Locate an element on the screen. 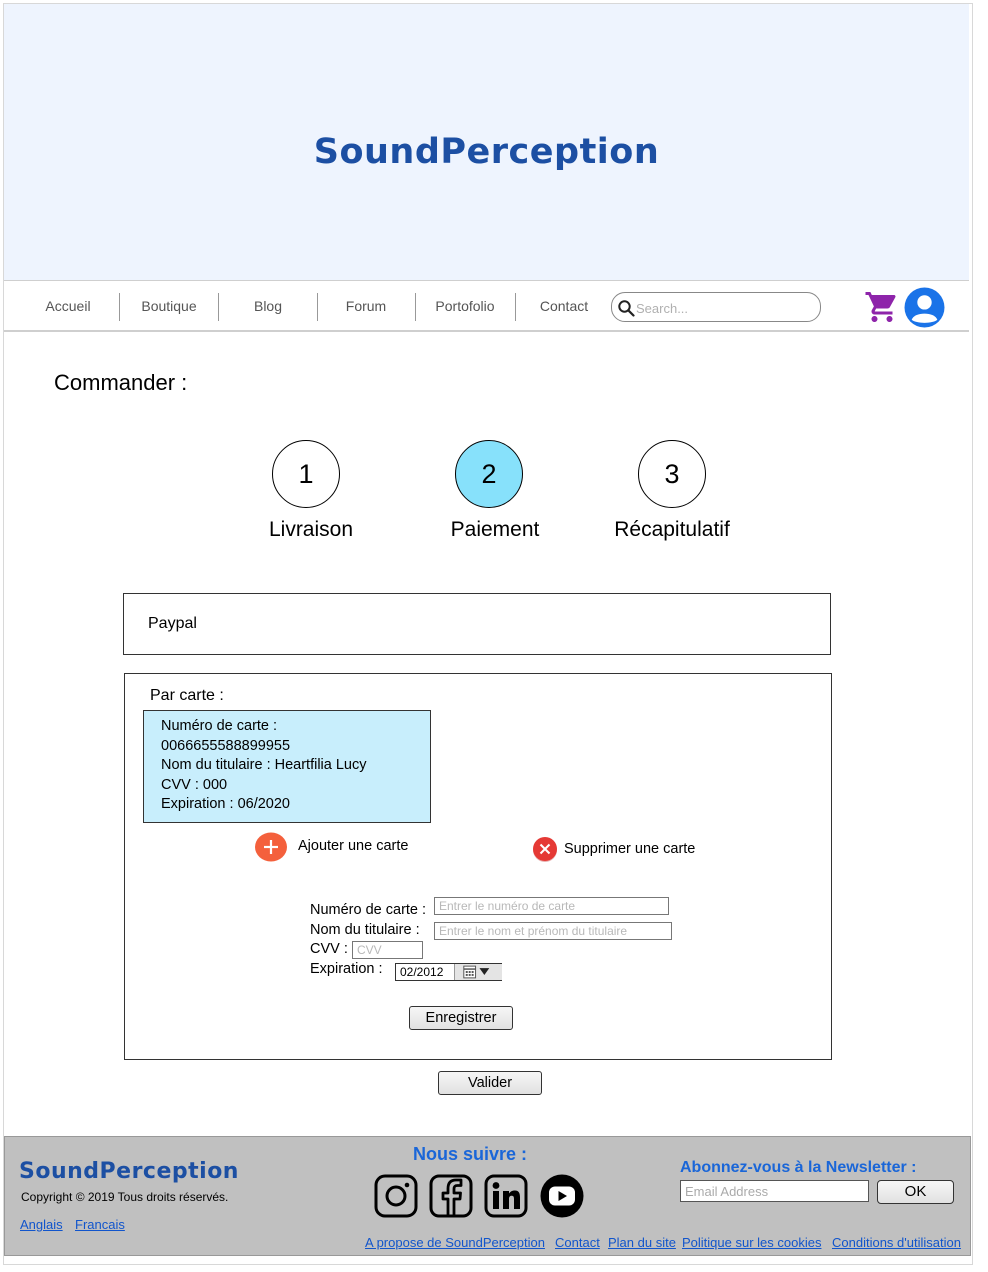 Image resolution: width=988 pixels, height=1272 pixels. paypal-option: Paypal is located at coordinates (477, 624).